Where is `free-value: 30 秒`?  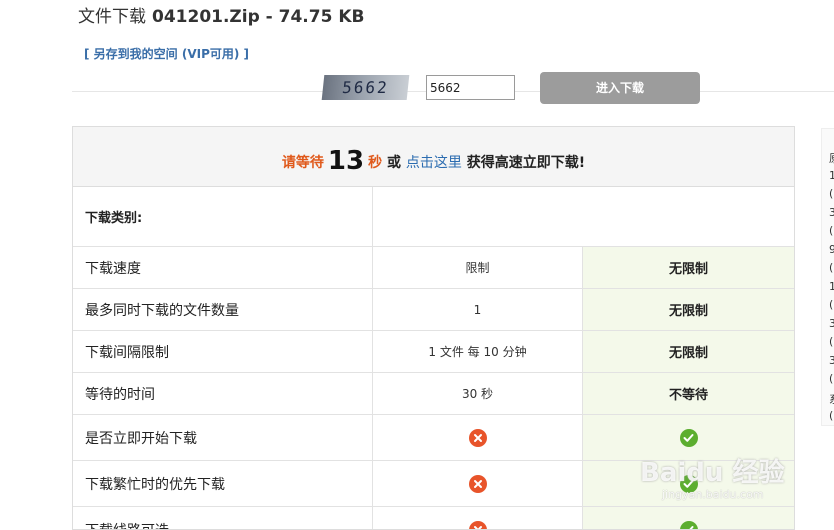 free-value: 30 秒 is located at coordinates (478, 393).